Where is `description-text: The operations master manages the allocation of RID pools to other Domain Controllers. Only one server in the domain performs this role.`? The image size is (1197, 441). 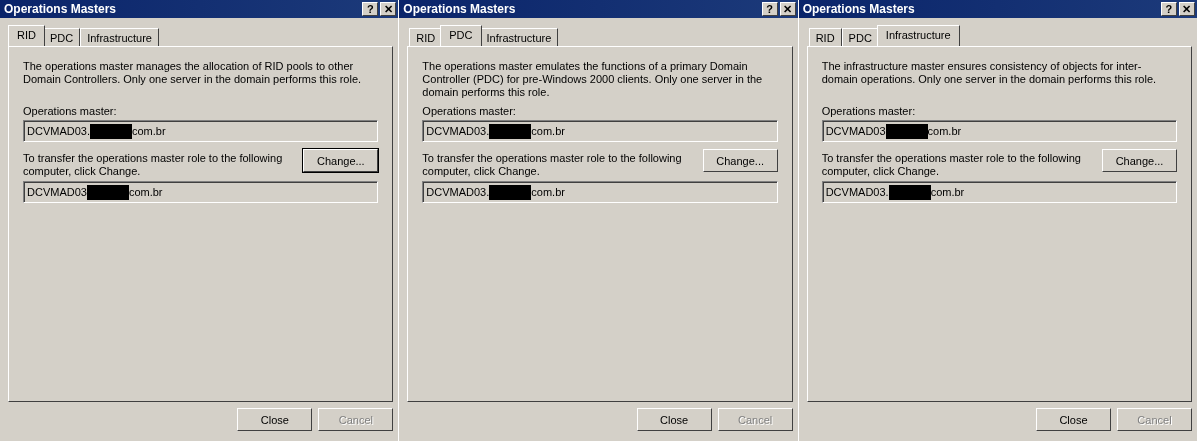 description-text: The operations master manages the allocation of RID pools to other Domain Controllers. Only one server in the domain performs this role. is located at coordinates (193, 73).